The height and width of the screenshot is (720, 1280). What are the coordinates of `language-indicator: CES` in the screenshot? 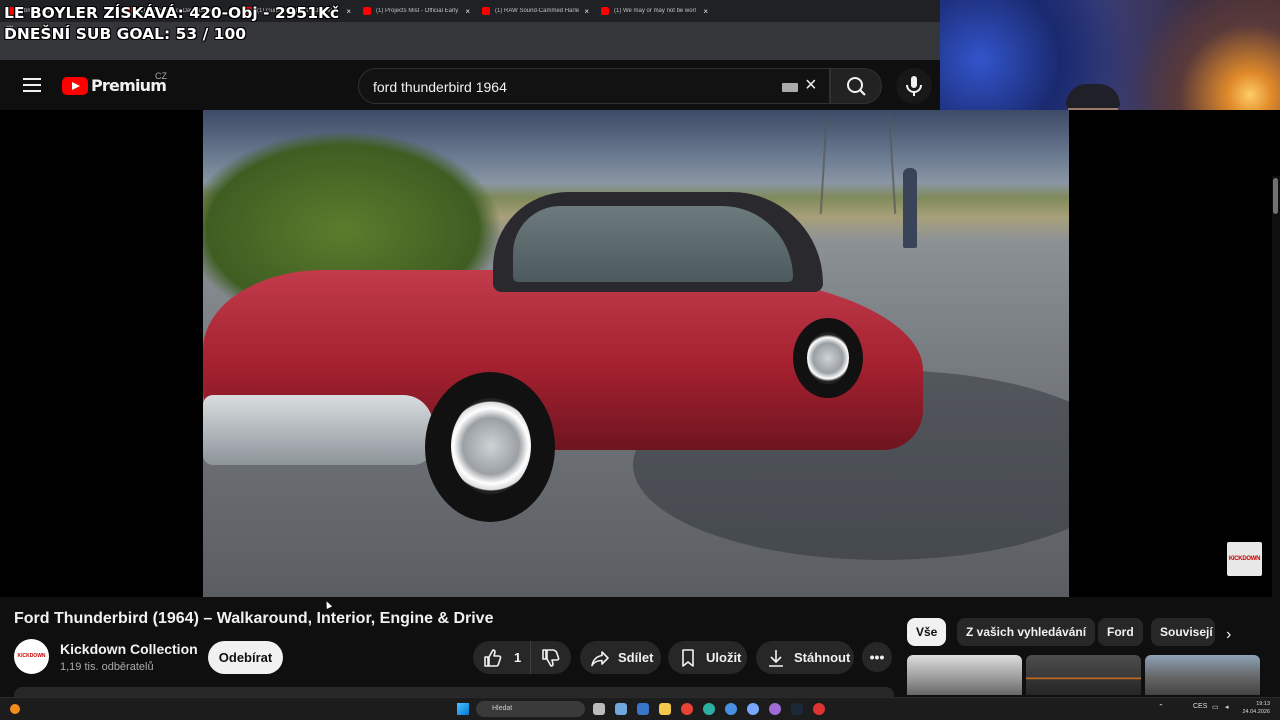 It's located at (1200, 706).